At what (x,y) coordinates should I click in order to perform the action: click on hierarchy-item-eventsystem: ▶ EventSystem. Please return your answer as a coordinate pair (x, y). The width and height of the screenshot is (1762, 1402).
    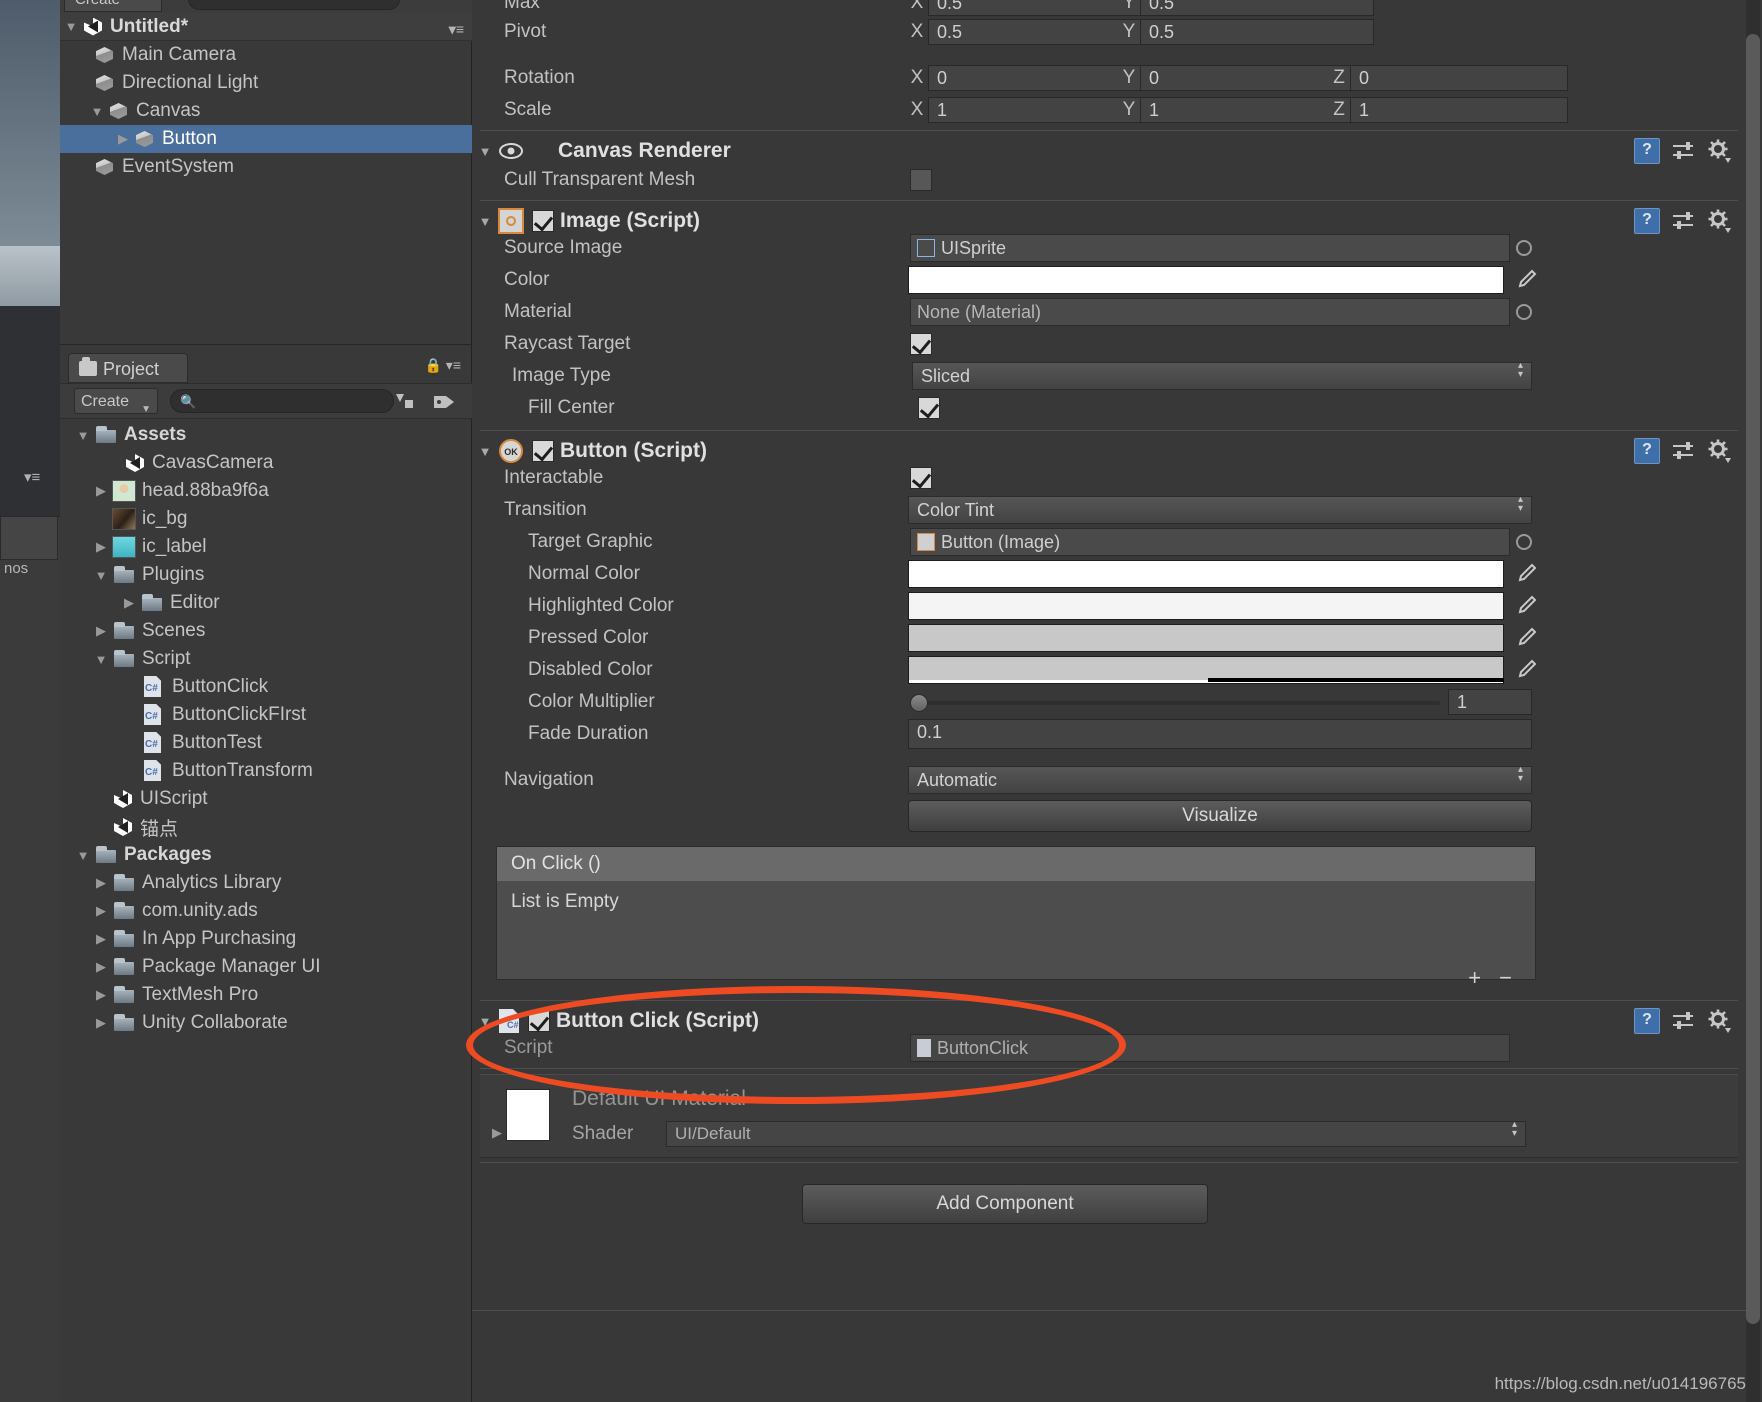
    Looking at the image, I should click on (266, 167).